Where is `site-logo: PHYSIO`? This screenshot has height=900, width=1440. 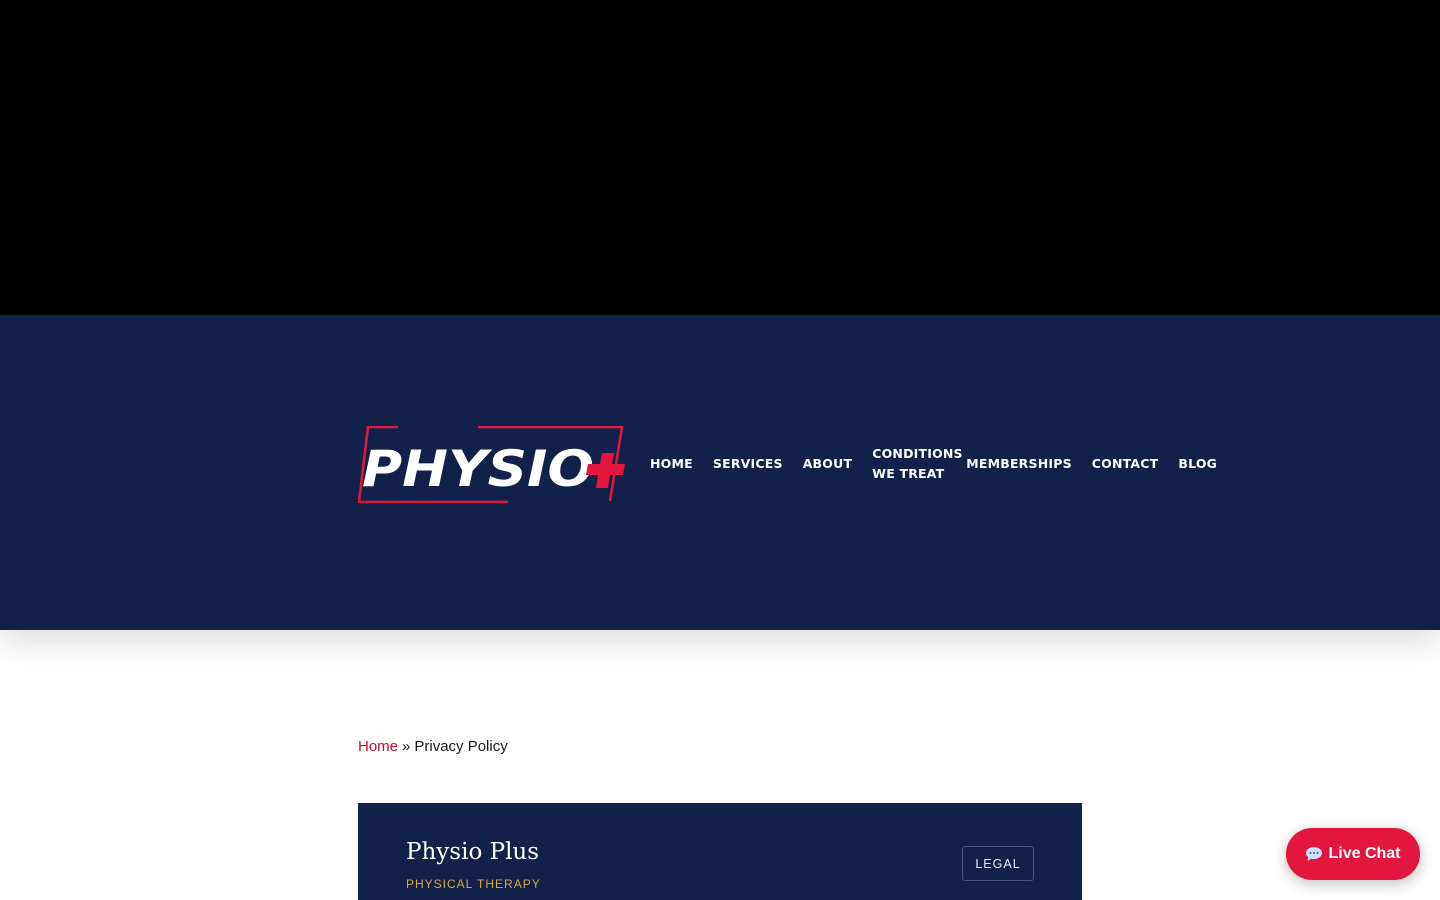
site-logo: PHYSIO is located at coordinates (492, 464).